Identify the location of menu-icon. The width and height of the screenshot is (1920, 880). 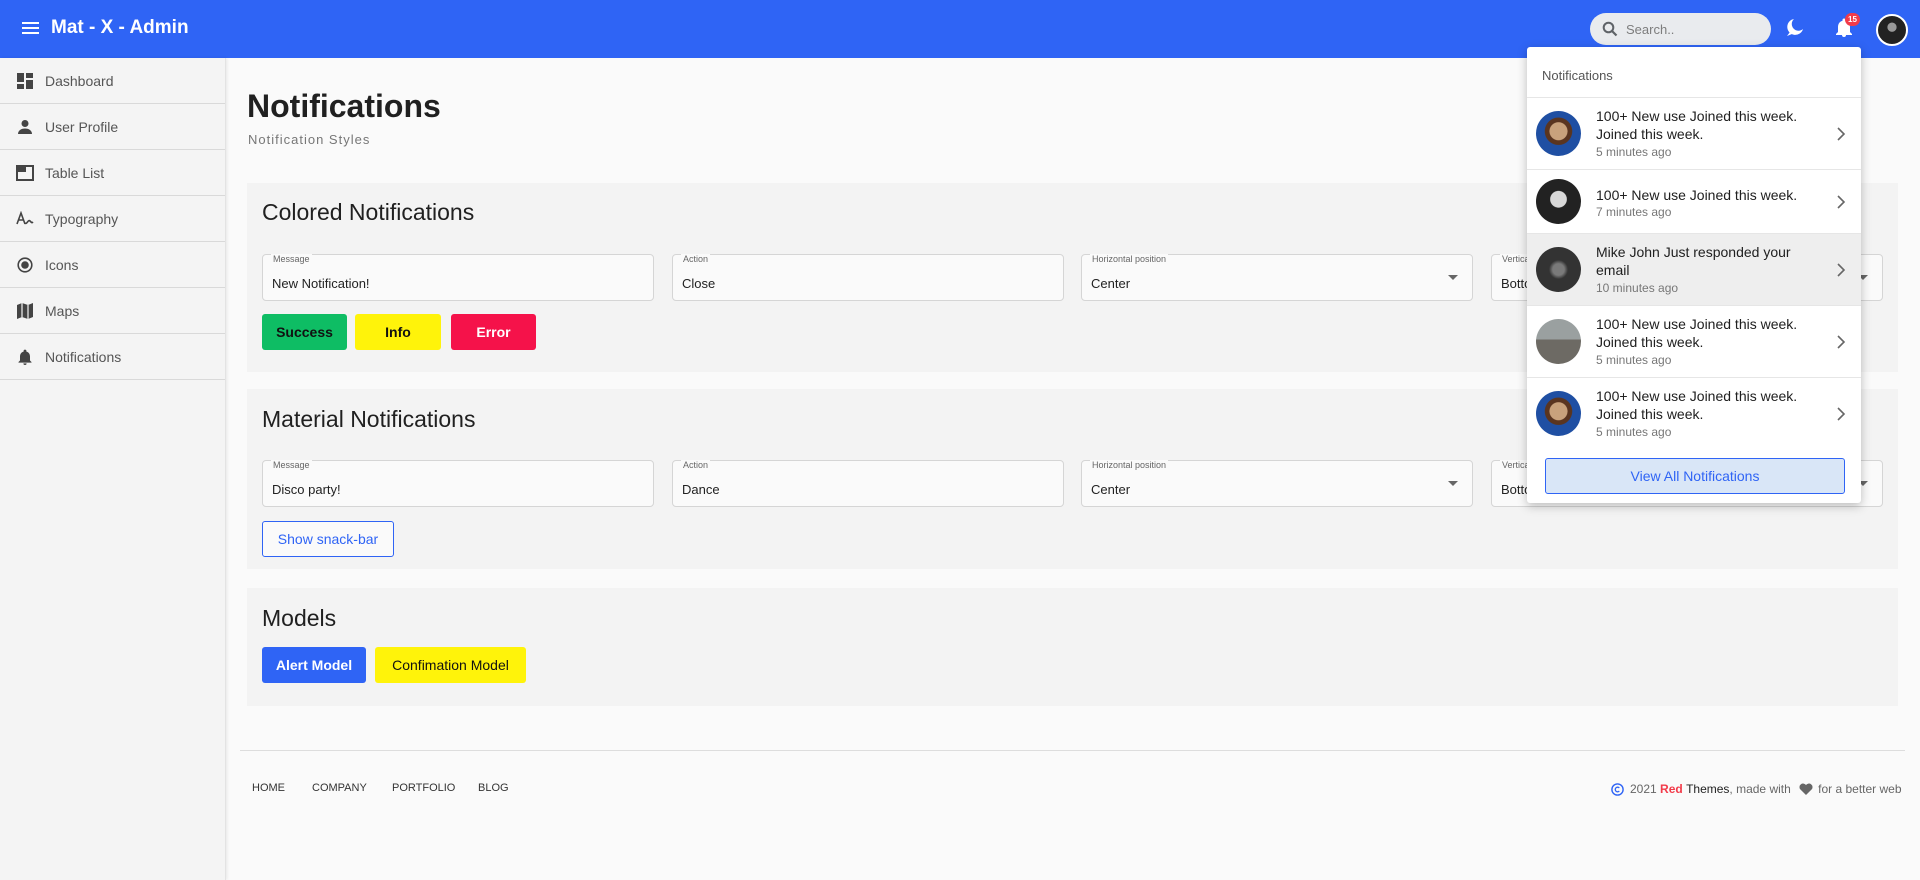
(32, 29).